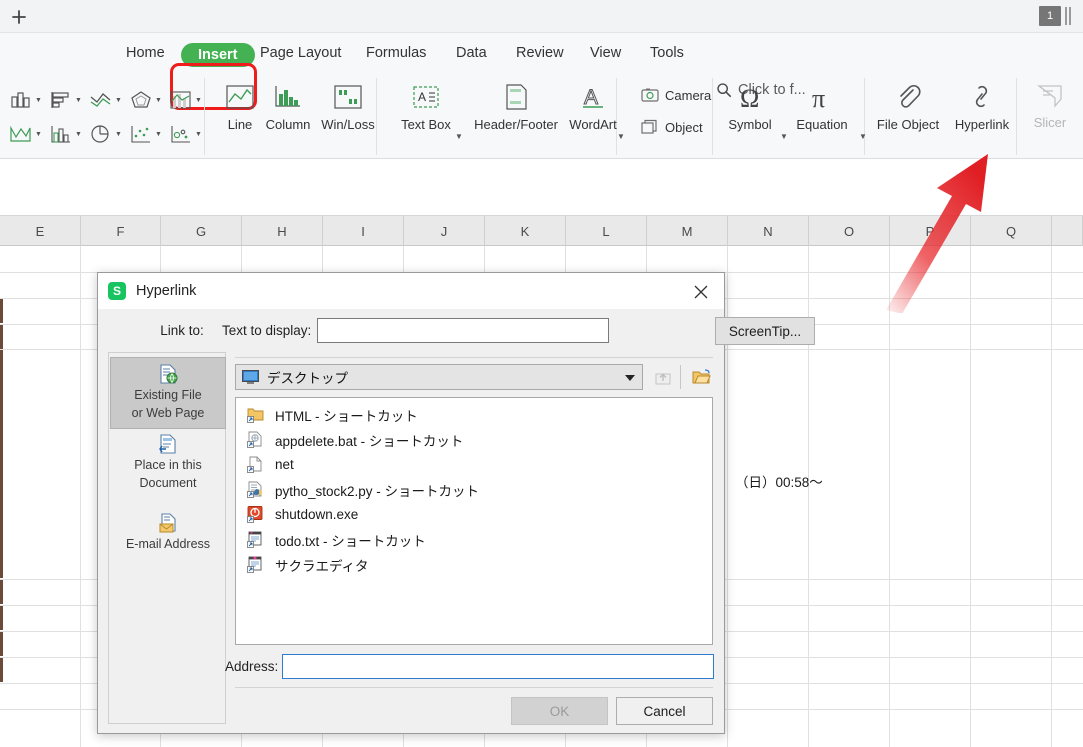  Describe the element at coordinates (1070, 16) in the screenshot. I see `sheet-bars-icon` at that location.